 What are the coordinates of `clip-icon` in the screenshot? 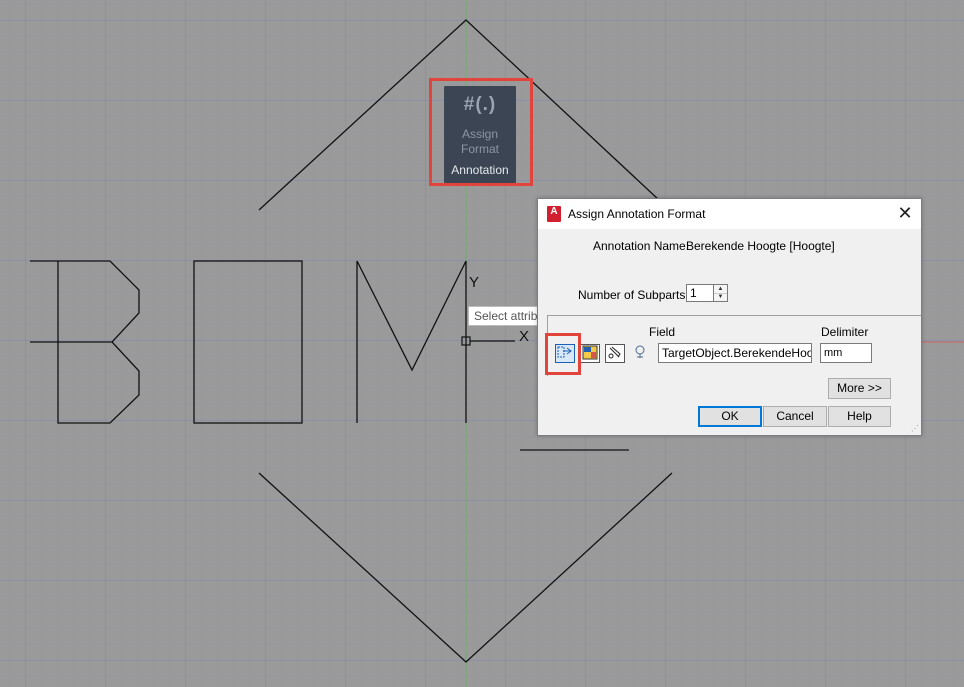 It's located at (615, 353).